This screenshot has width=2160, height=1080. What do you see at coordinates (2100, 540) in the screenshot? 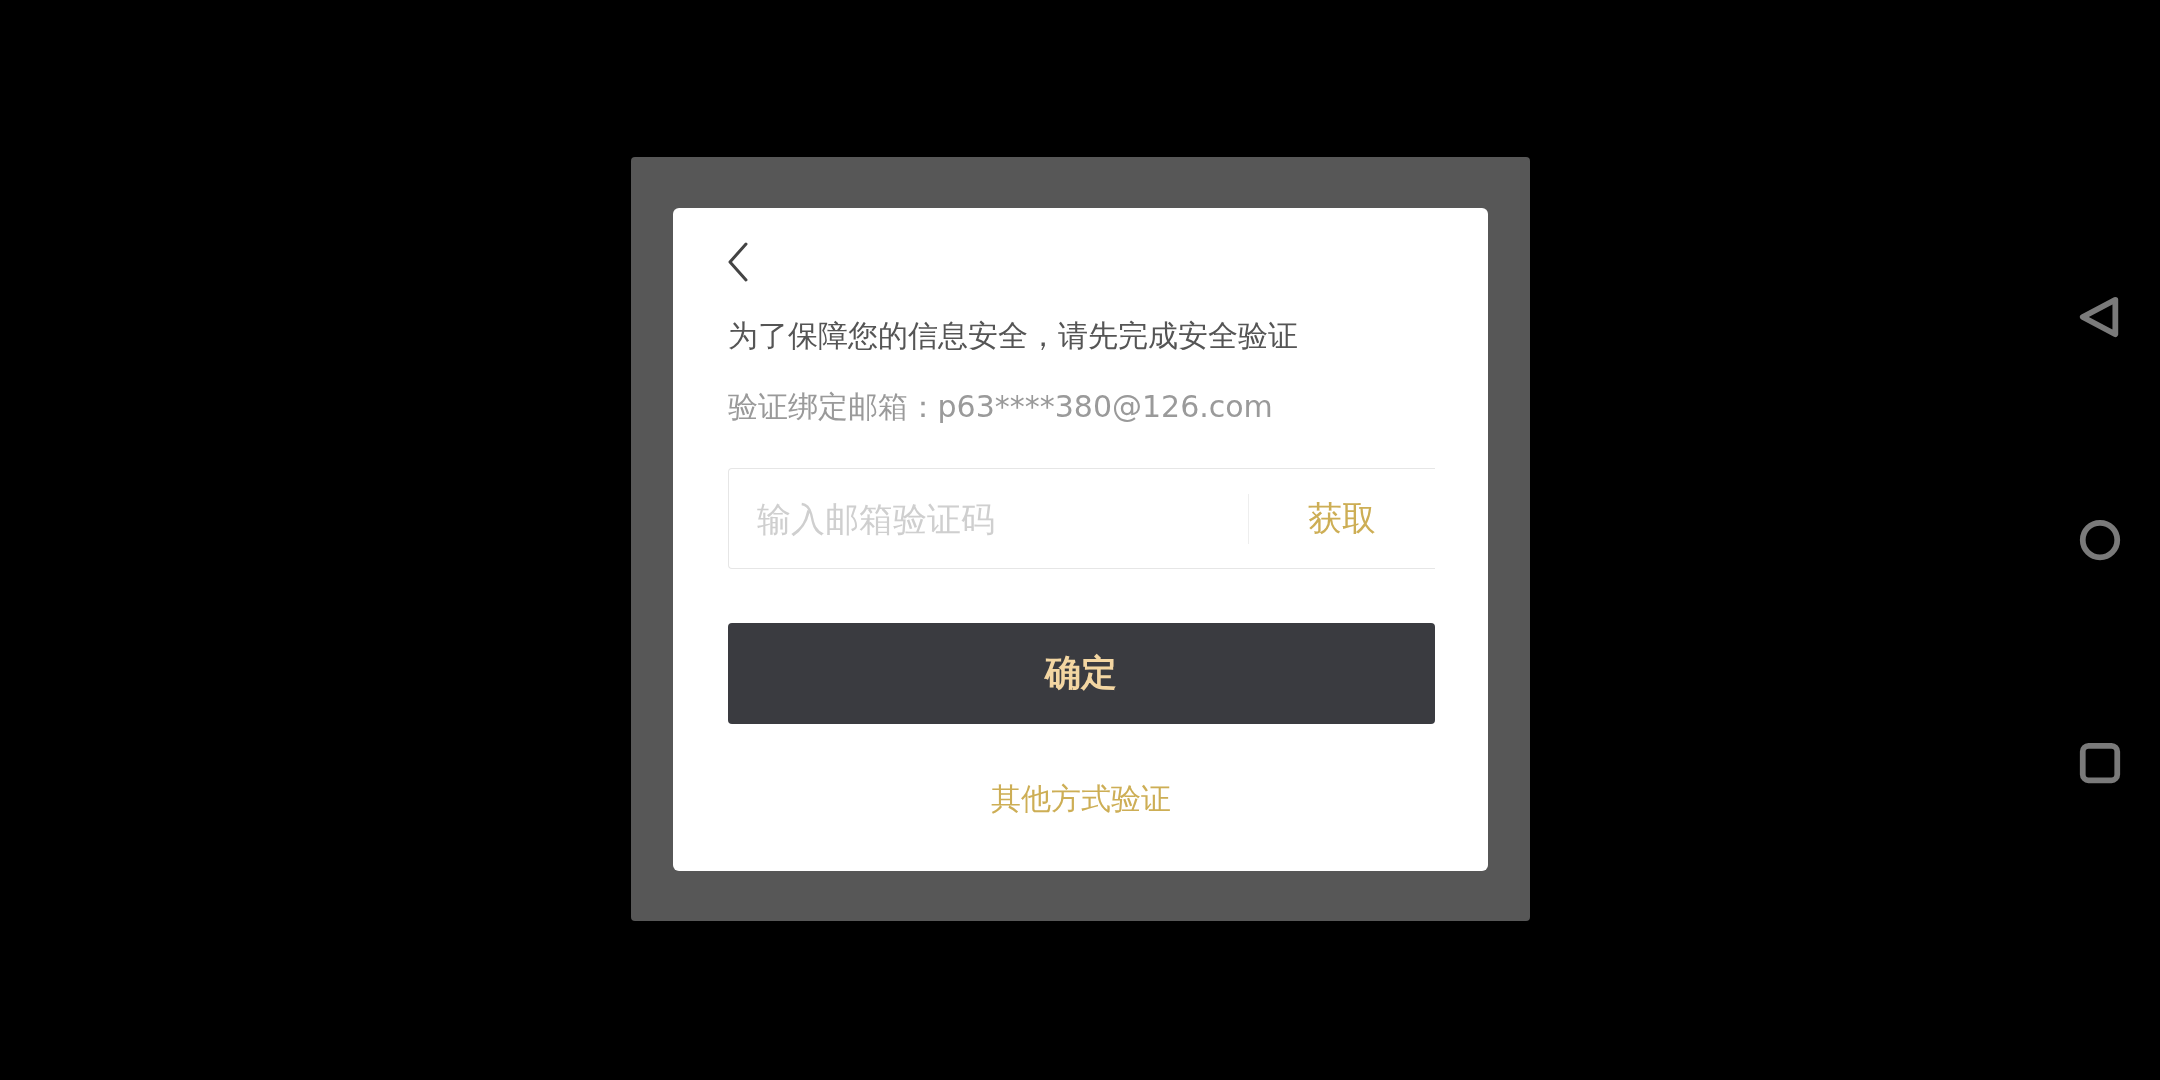
I see `nav-home-icon` at bounding box center [2100, 540].